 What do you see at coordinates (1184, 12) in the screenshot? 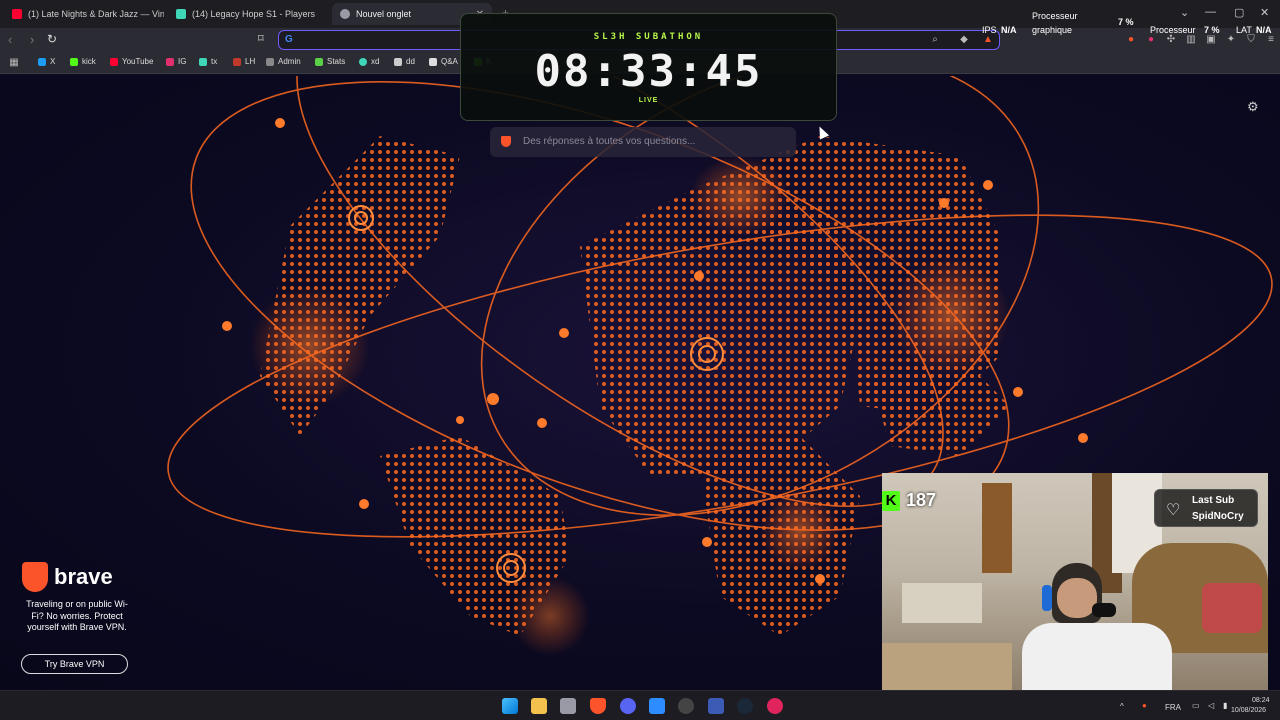
I see `tab-search-chevron-icon: ⌄` at bounding box center [1184, 12].